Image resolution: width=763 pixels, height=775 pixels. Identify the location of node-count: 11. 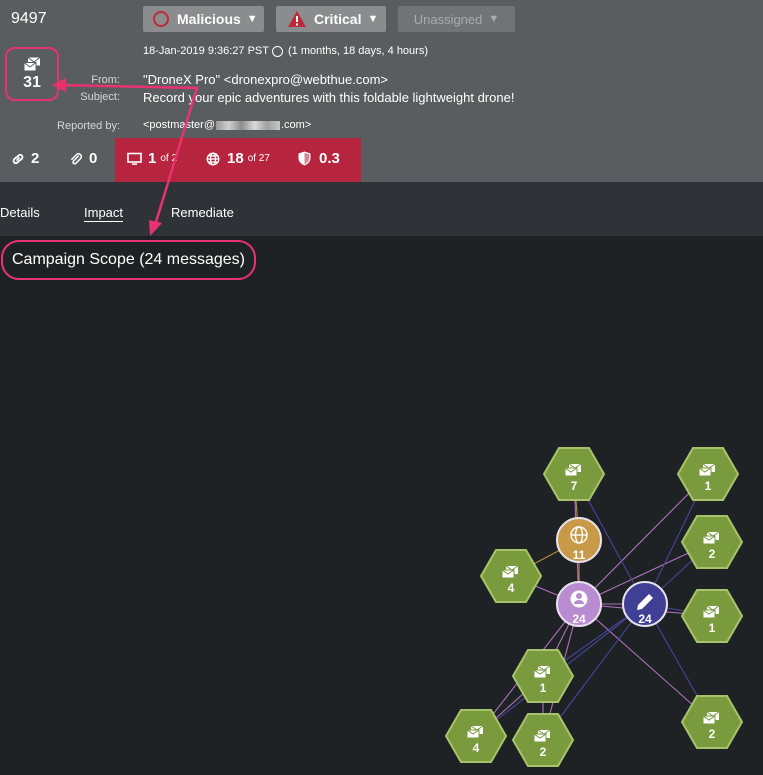
(579, 555).